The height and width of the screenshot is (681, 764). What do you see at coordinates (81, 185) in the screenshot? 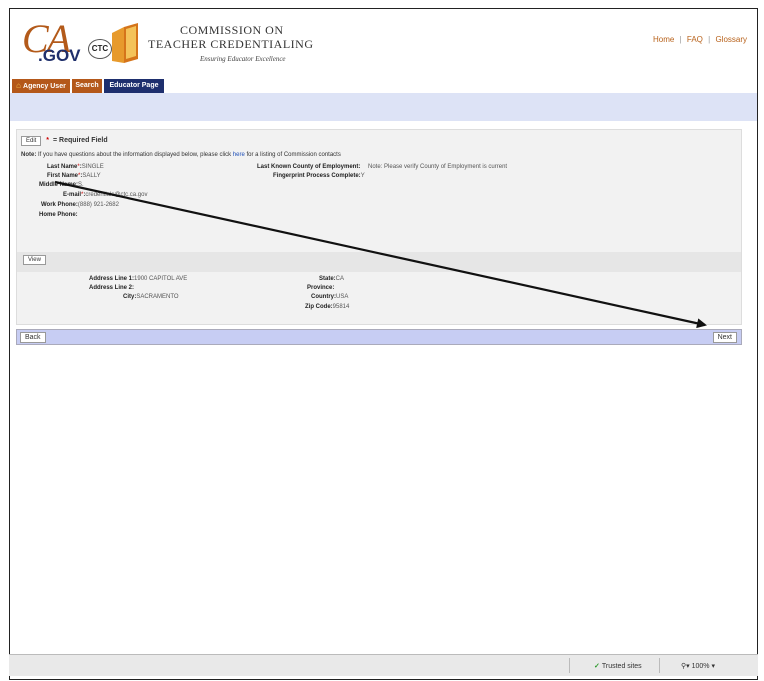
I see `middle-name-value: S.` at bounding box center [81, 185].